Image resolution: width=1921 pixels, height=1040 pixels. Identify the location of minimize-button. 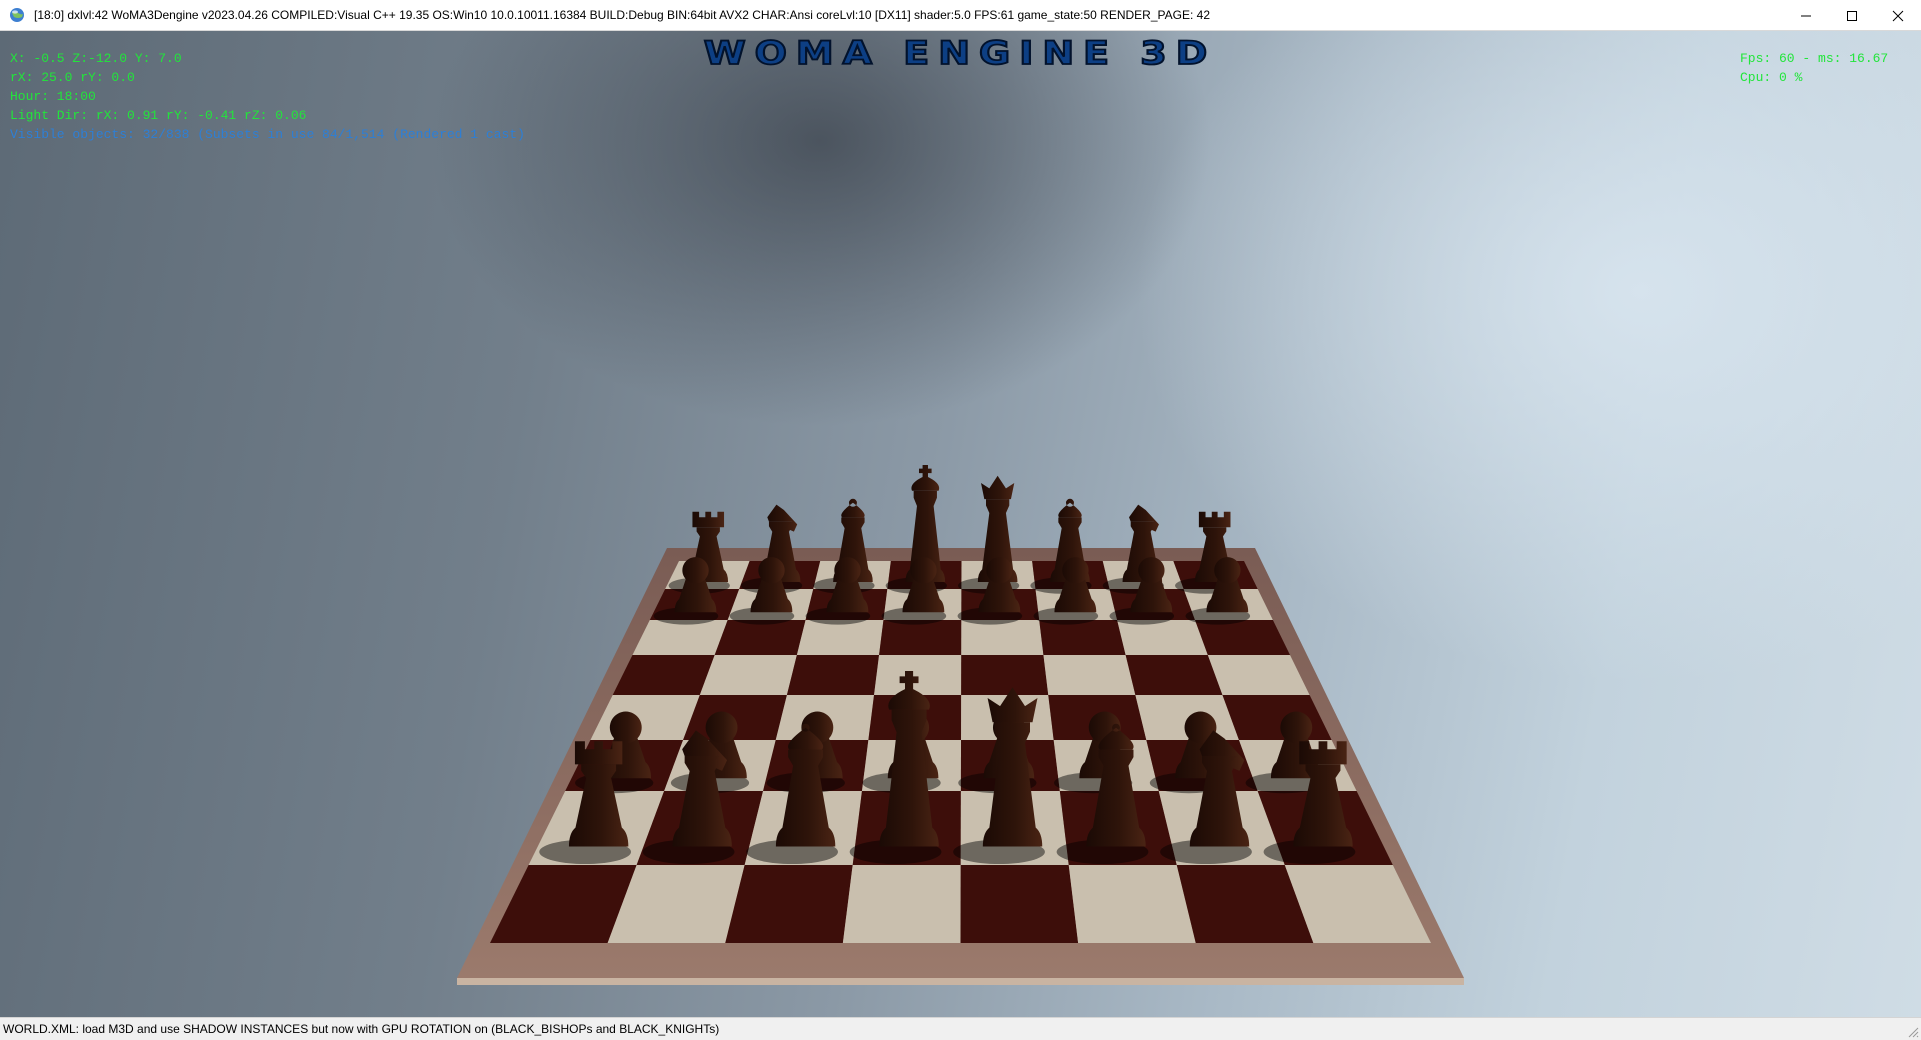
(1806, 15).